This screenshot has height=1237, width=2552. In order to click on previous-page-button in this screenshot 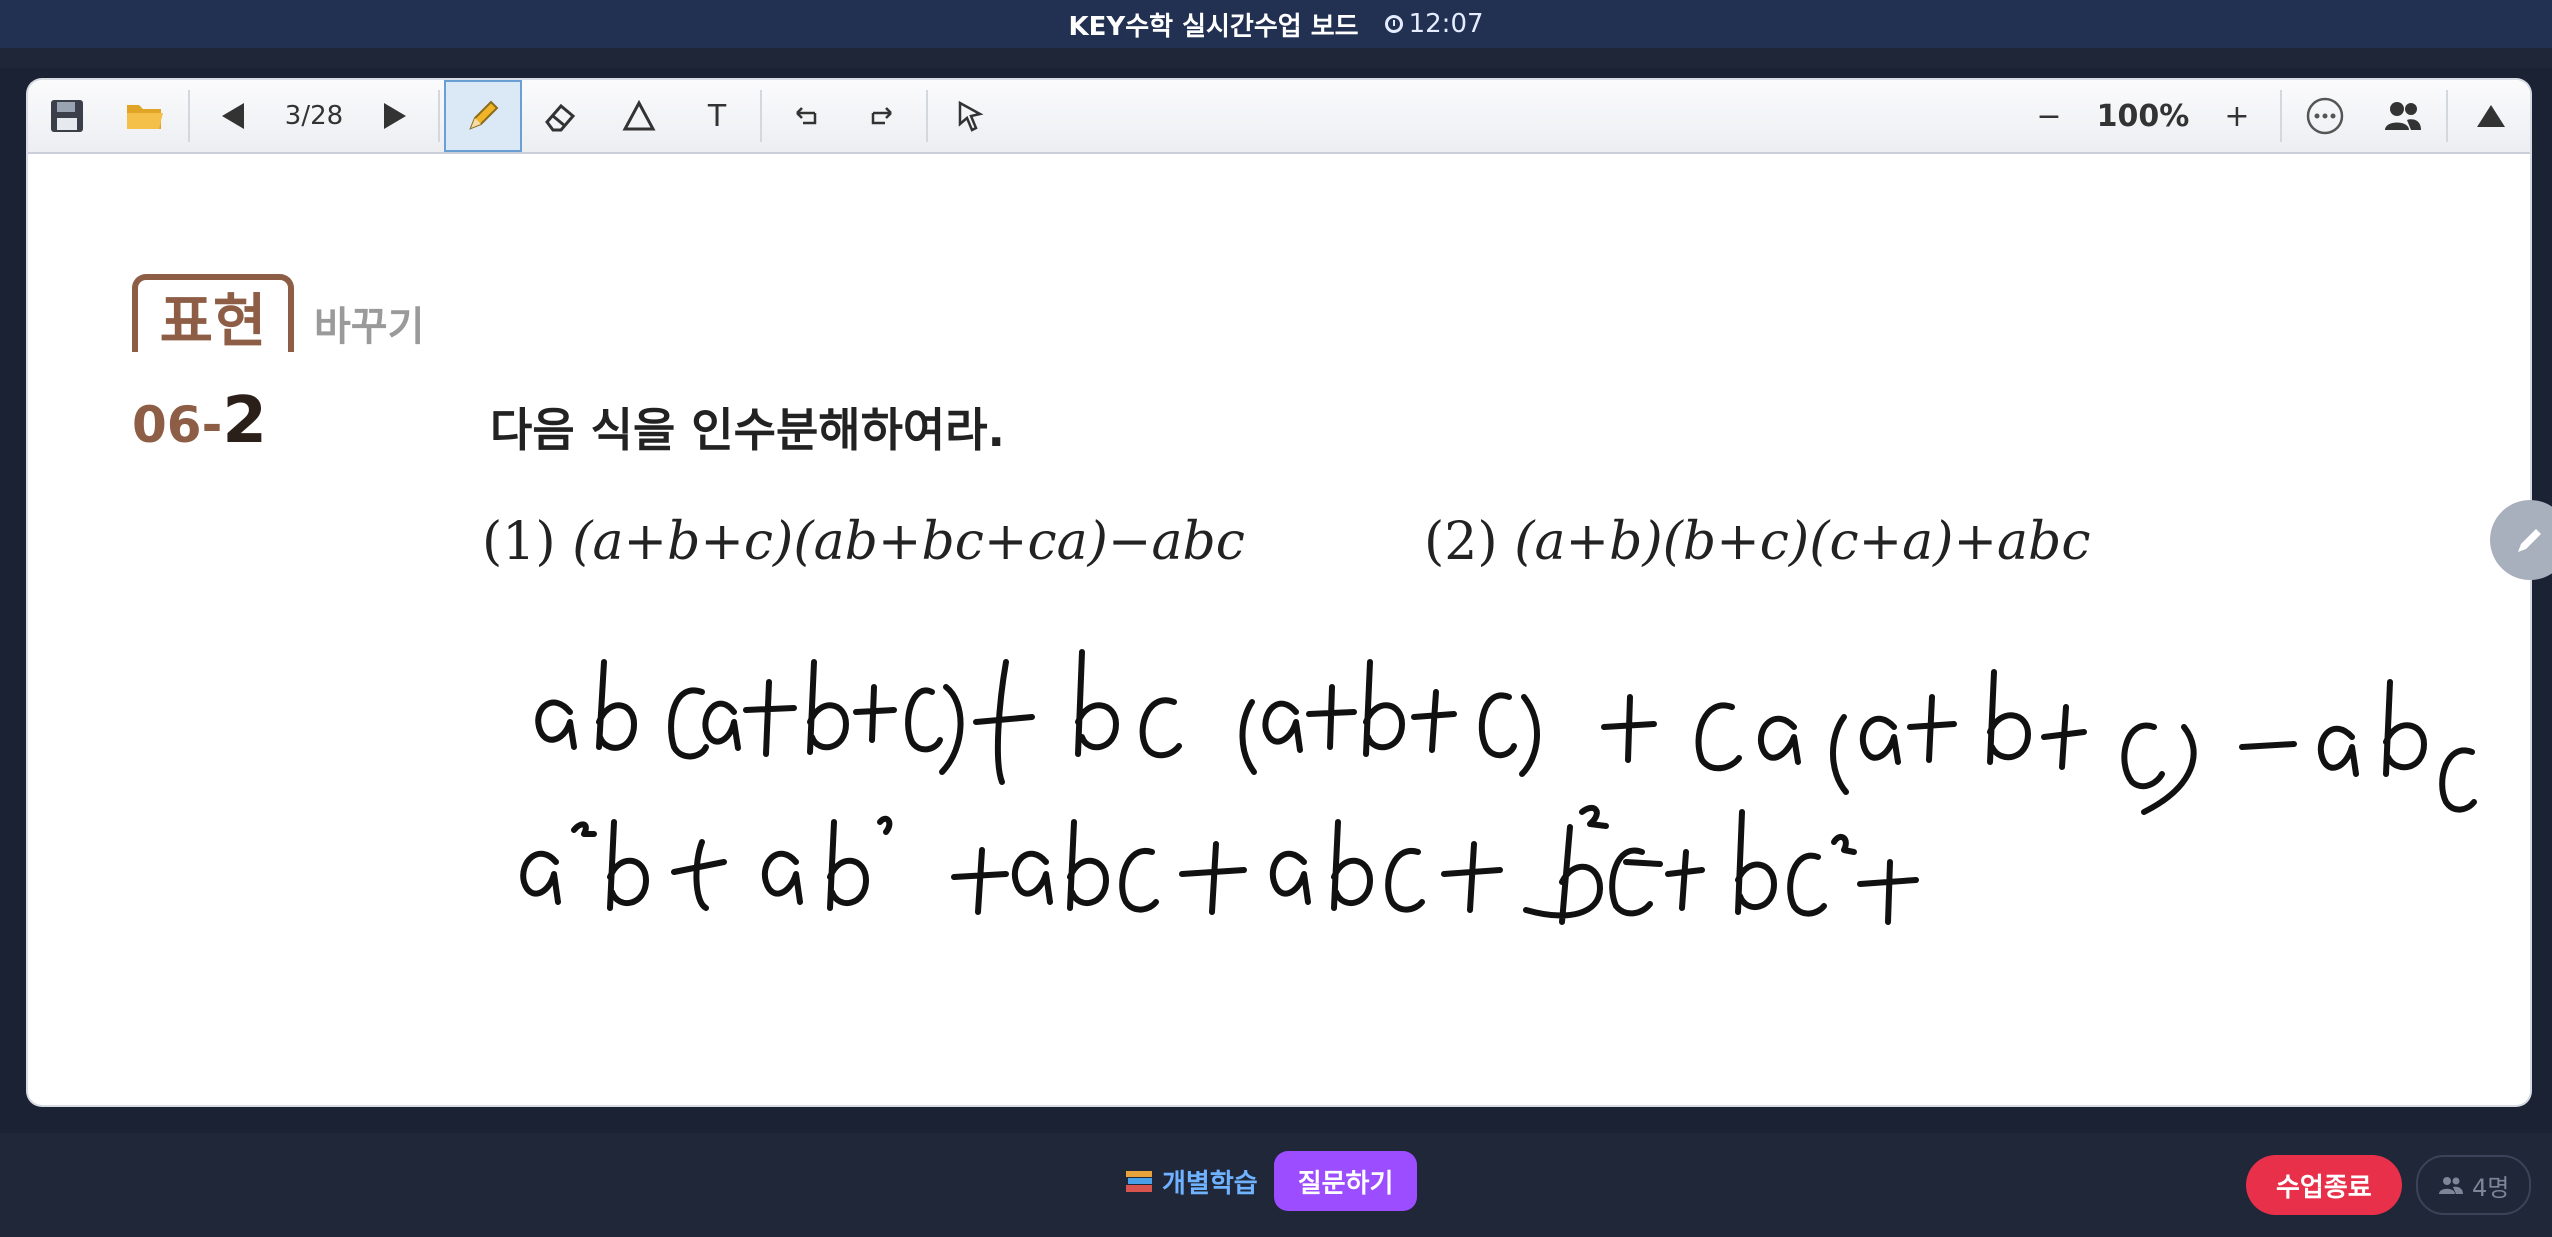, I will do `click(233, 116)`.